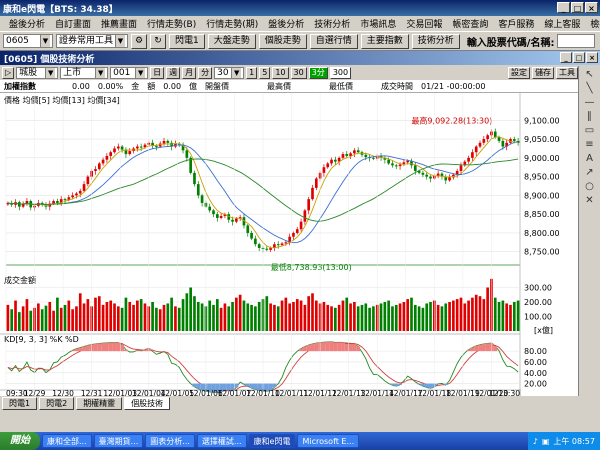 This screenshot has width=600, height=450. What do you see at coordinates (333, 41) in the screenshot?
I see `toolbar-button-3: 自選行情` at bounding box center [333, 41].